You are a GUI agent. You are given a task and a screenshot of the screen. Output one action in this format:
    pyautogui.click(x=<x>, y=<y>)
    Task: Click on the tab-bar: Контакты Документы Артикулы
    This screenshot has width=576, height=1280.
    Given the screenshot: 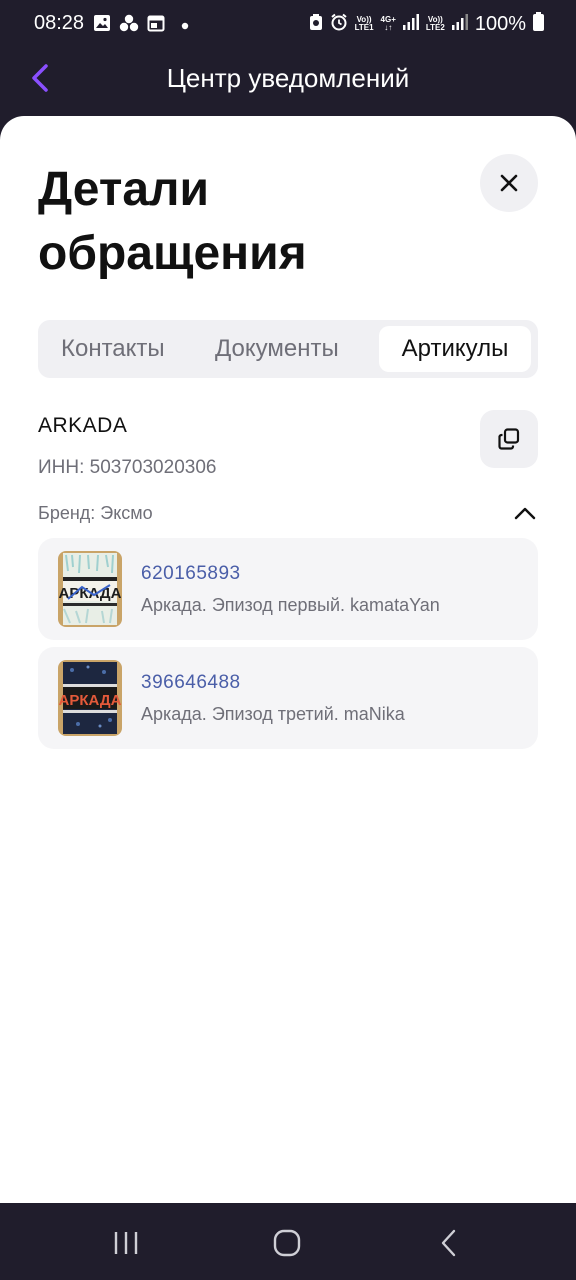 What is the action you would take?
    pyautogui.click(x=288, y=349)
    